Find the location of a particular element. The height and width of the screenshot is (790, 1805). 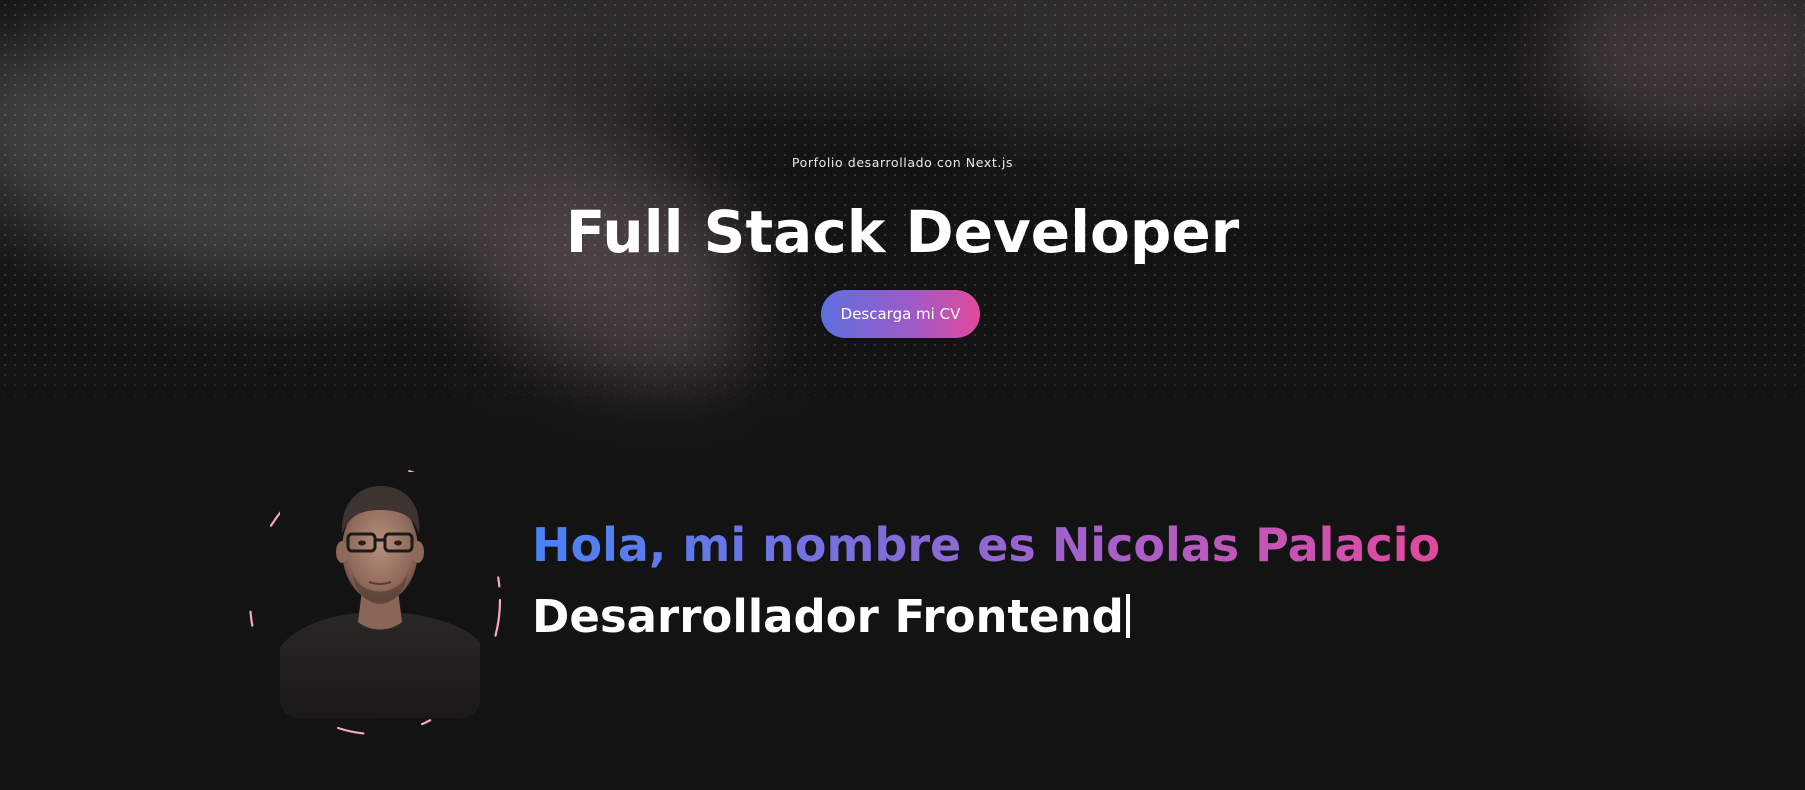

role-heading: Desarrollador Frontend is located at coordinates (831, 617).